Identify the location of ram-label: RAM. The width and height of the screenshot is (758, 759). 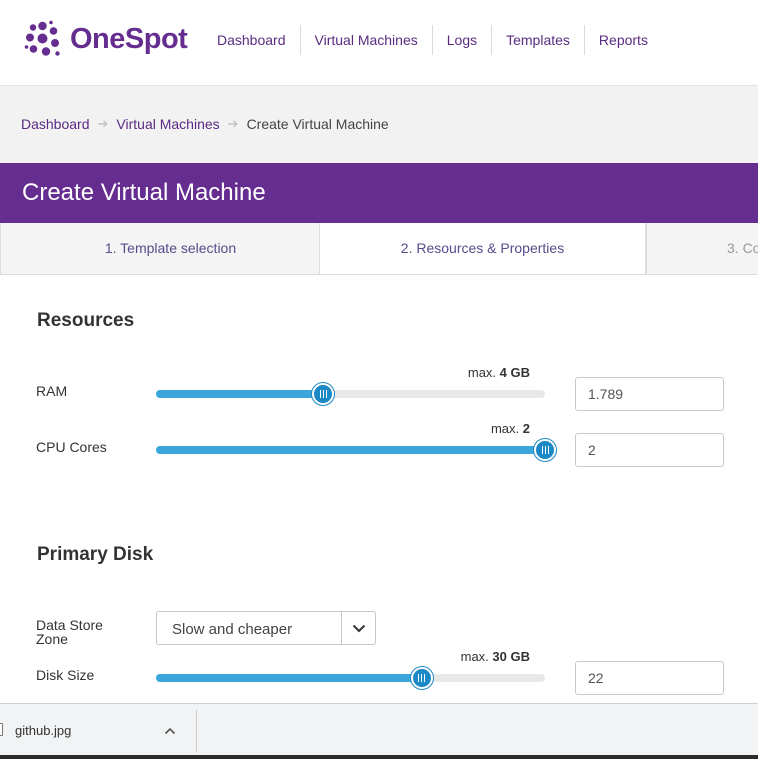
(52, 391).